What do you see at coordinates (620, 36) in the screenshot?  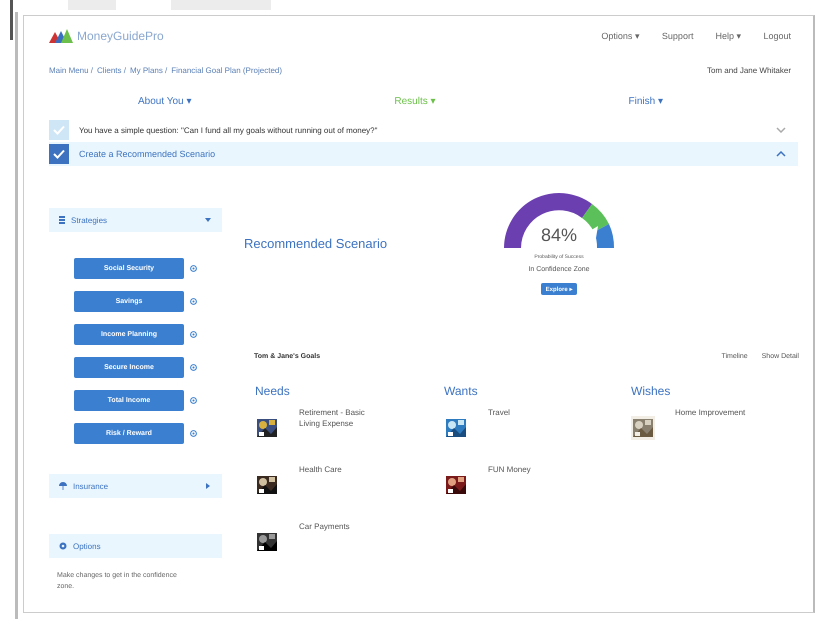 I see `nav-link: Options ▾` at bounding box center [620, 36].